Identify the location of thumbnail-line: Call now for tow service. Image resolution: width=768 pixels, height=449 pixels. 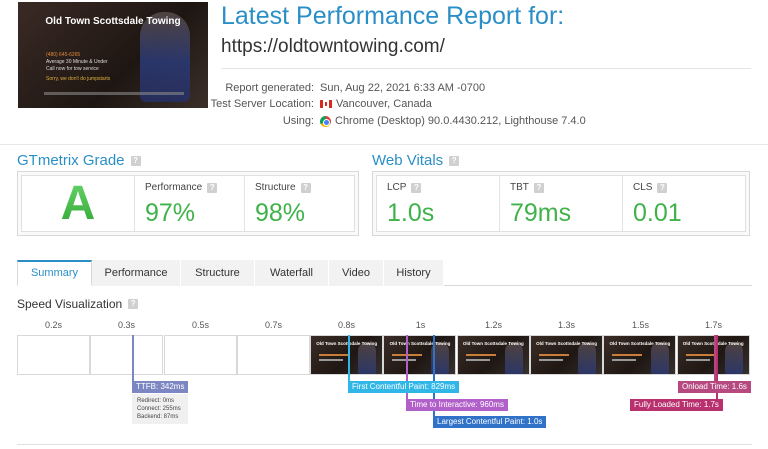
(72, 69).